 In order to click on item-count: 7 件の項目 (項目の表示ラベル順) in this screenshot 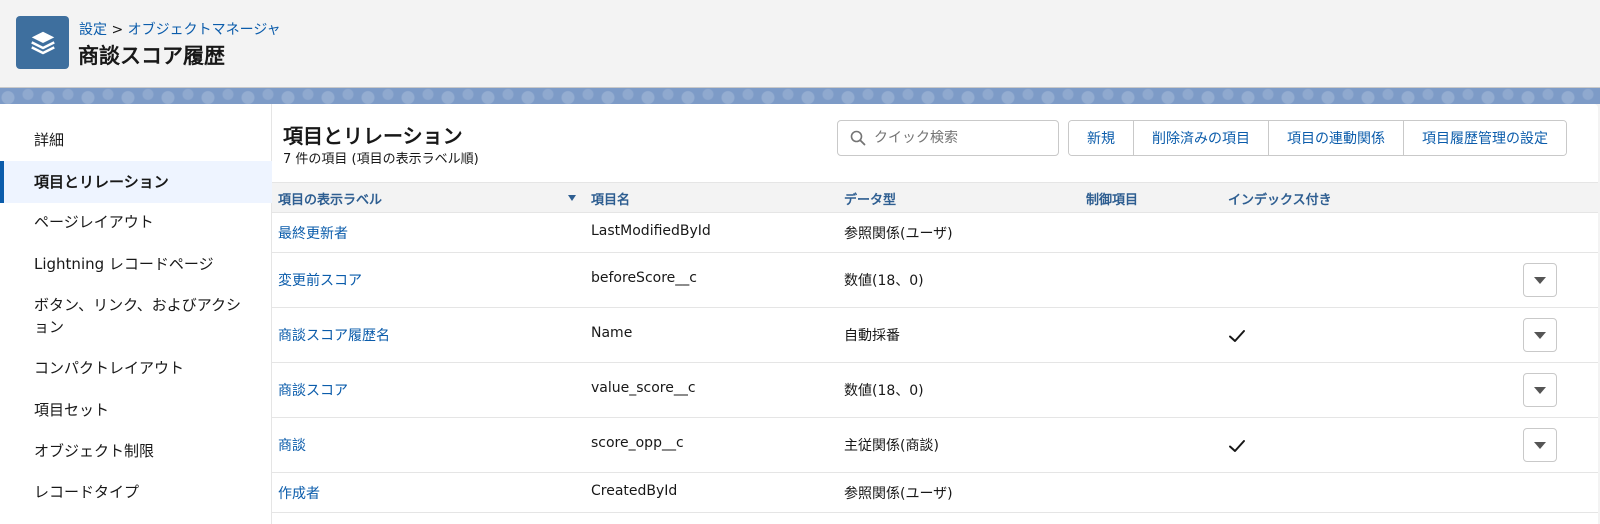, I will do `click(381, 159)`.